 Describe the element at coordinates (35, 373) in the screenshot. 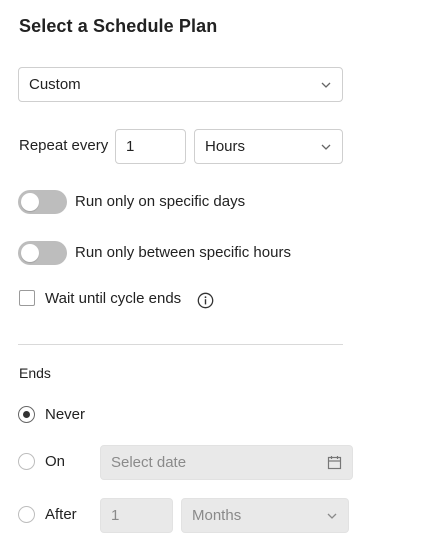

I see `ends-heading: Ends` at that location.